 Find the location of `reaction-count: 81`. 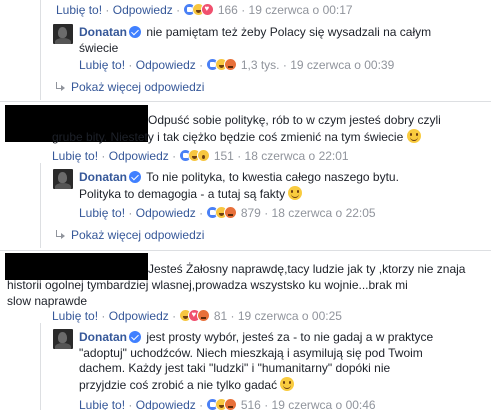

reaction-count: 81 is located at coordinates (220, 316).